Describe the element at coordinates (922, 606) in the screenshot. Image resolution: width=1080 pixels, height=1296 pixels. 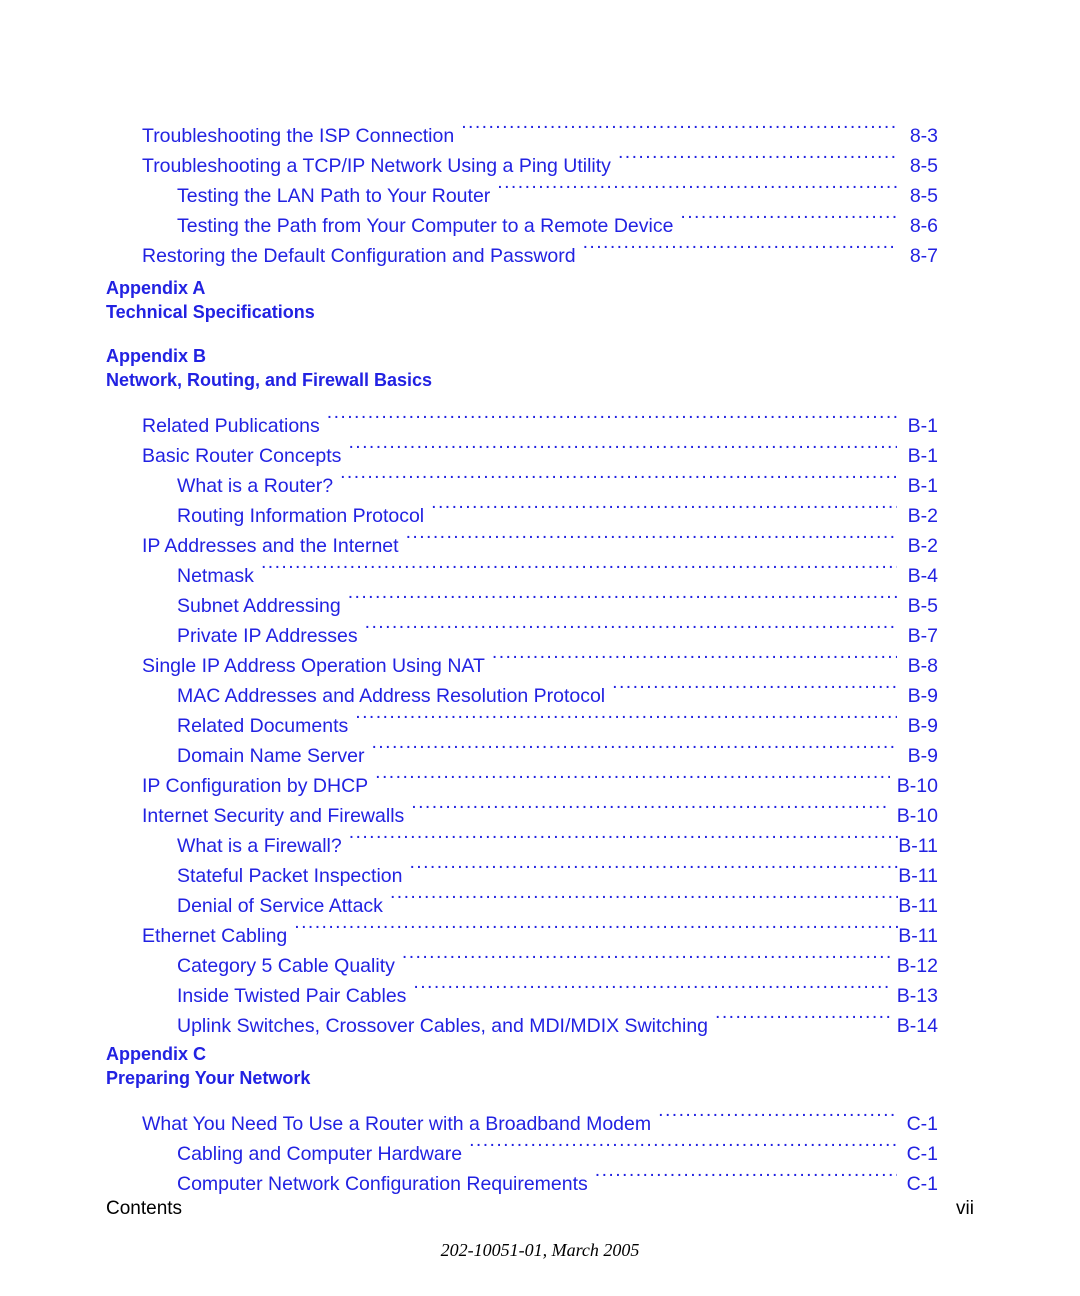
I see `toc-entry-page-number: B-5` at that location.